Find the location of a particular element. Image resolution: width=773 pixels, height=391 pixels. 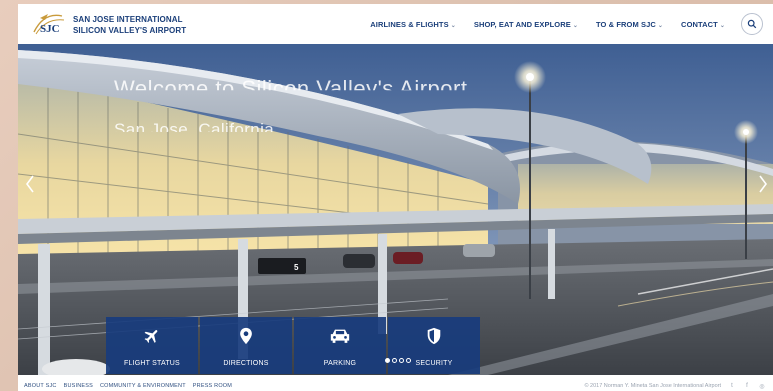

footer-link-about: ABOUT SJC is located at coordinates (40, 386).